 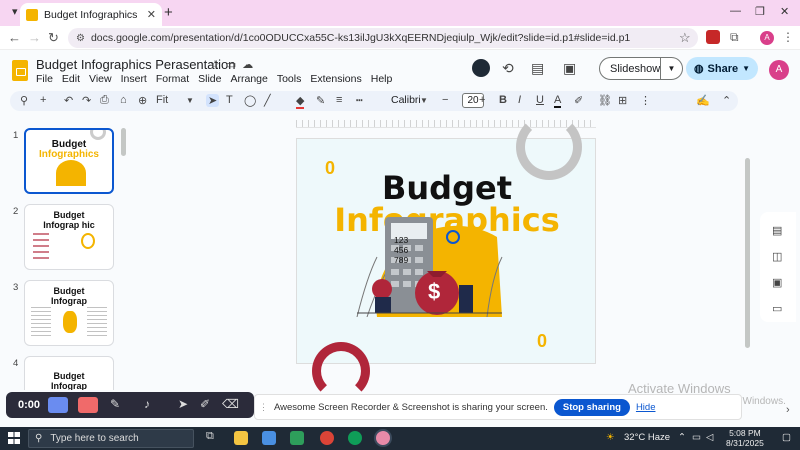 What do you see at coordinates (709, 437) in the screenshot?
I see `volume-icon: ◁` at bounding box center [709, 437].